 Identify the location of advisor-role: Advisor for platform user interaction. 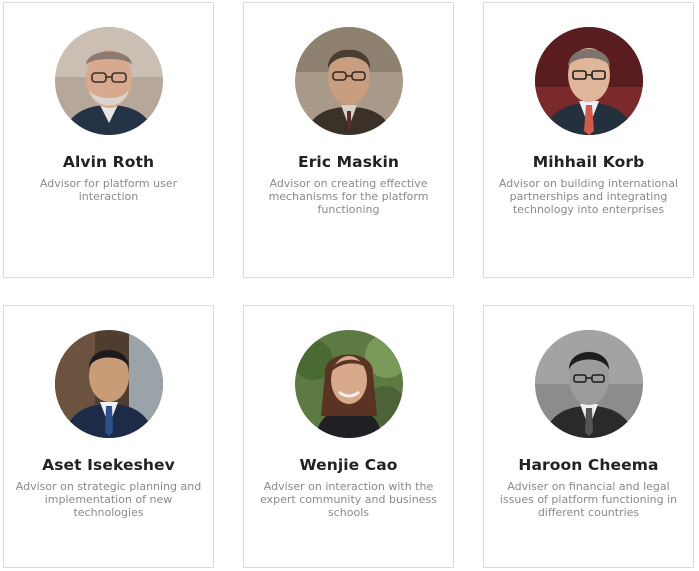
(108, 190).